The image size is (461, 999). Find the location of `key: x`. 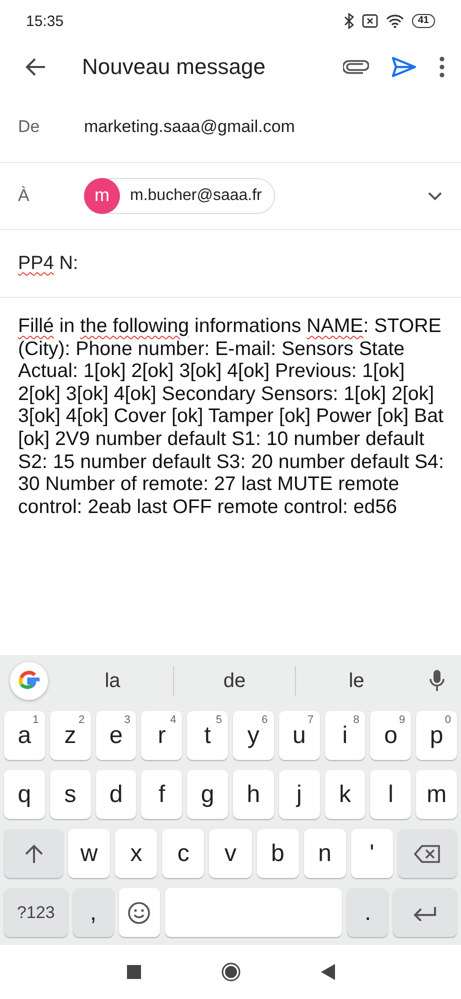

key: x is located at coordinates (136, 853).